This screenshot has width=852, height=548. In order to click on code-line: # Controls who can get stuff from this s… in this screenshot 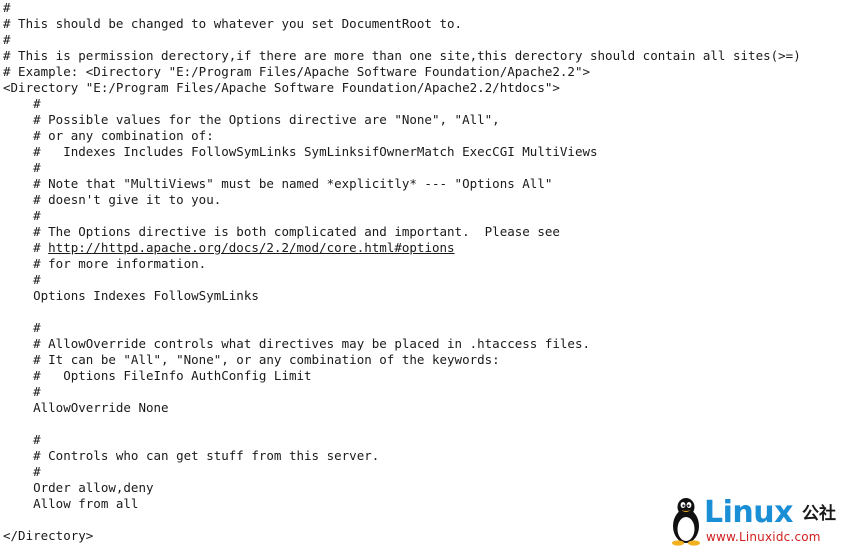, I will do `click(426, 456)`.